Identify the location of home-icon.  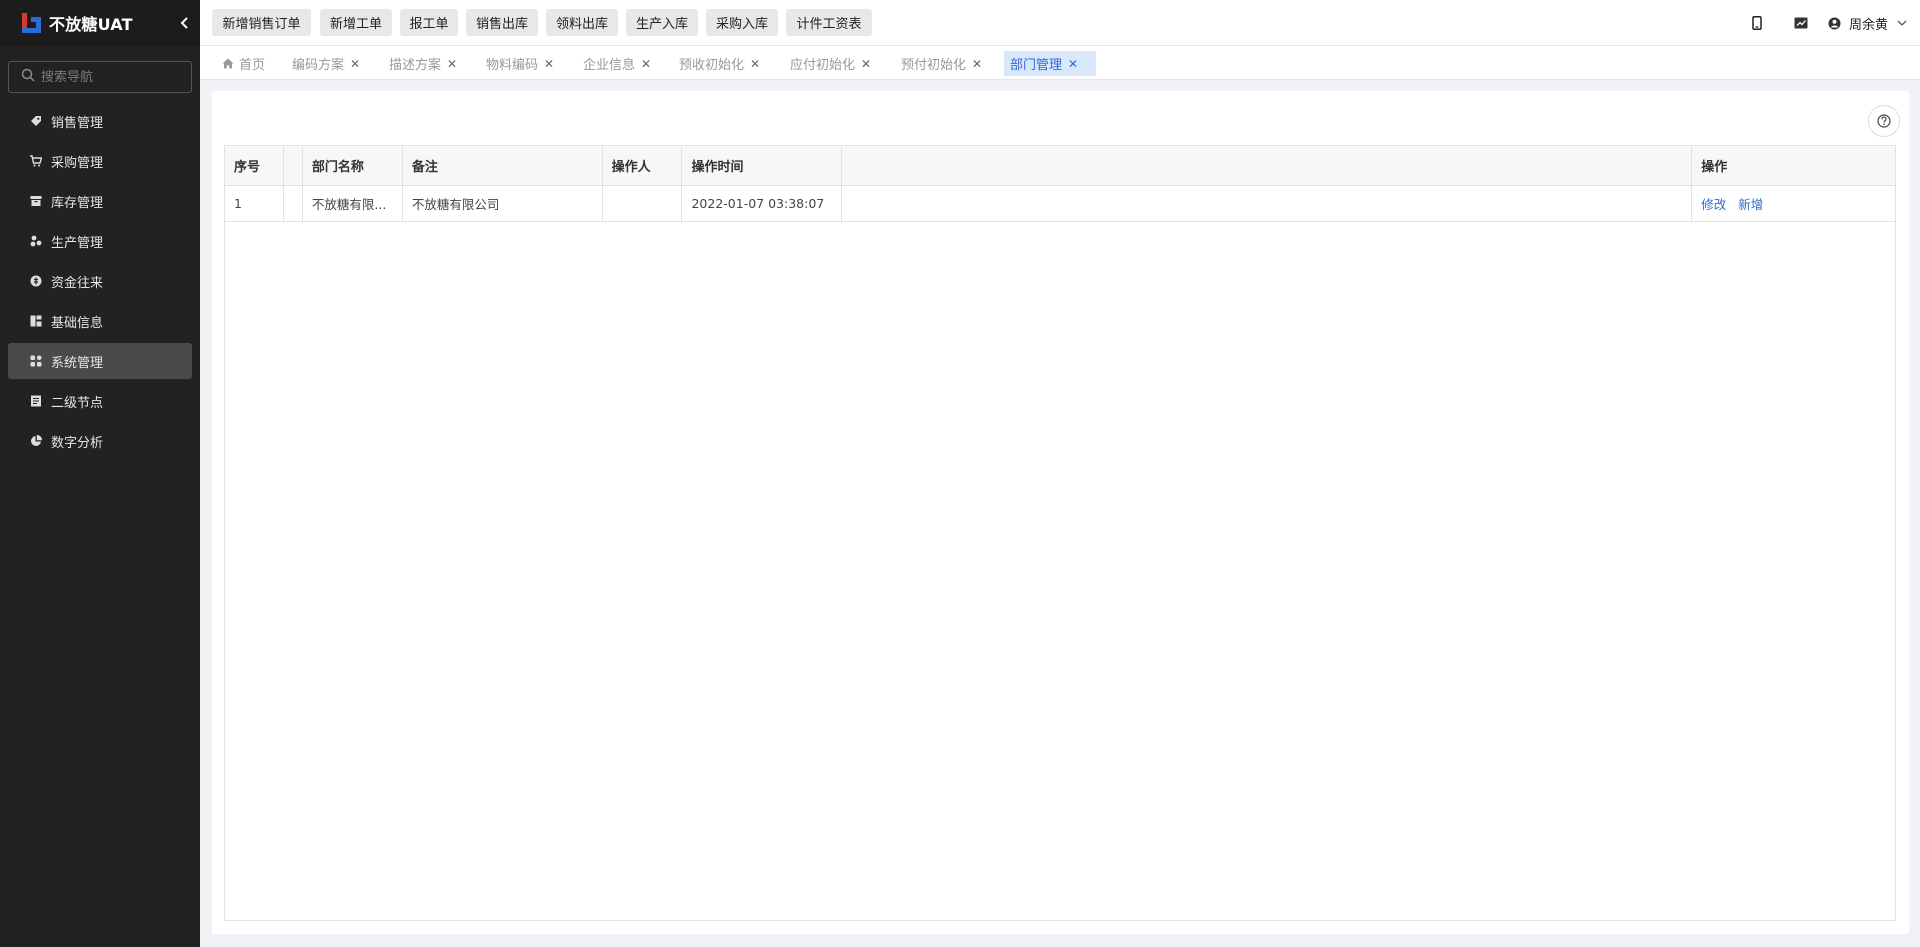
(228, 63).